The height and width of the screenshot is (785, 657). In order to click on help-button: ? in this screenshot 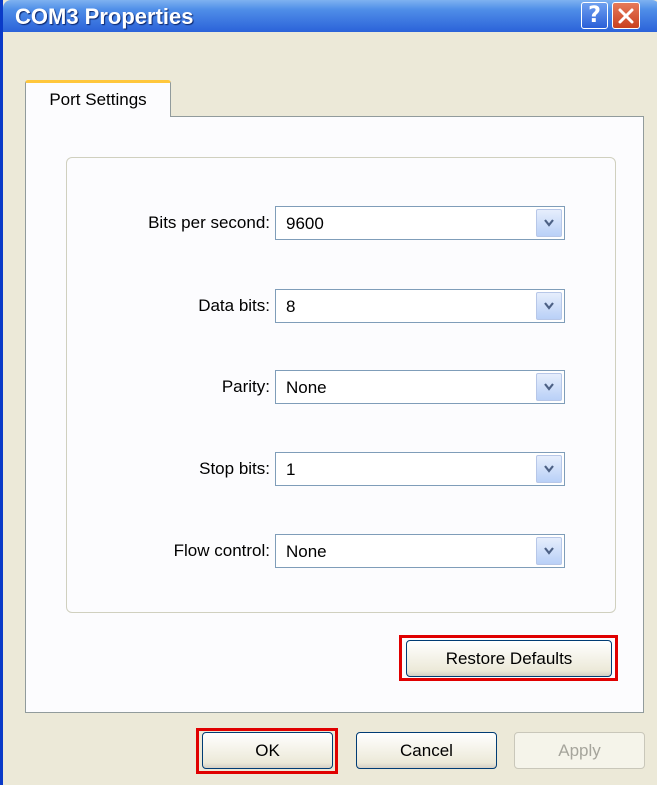, I will do `click(594, 15)`.